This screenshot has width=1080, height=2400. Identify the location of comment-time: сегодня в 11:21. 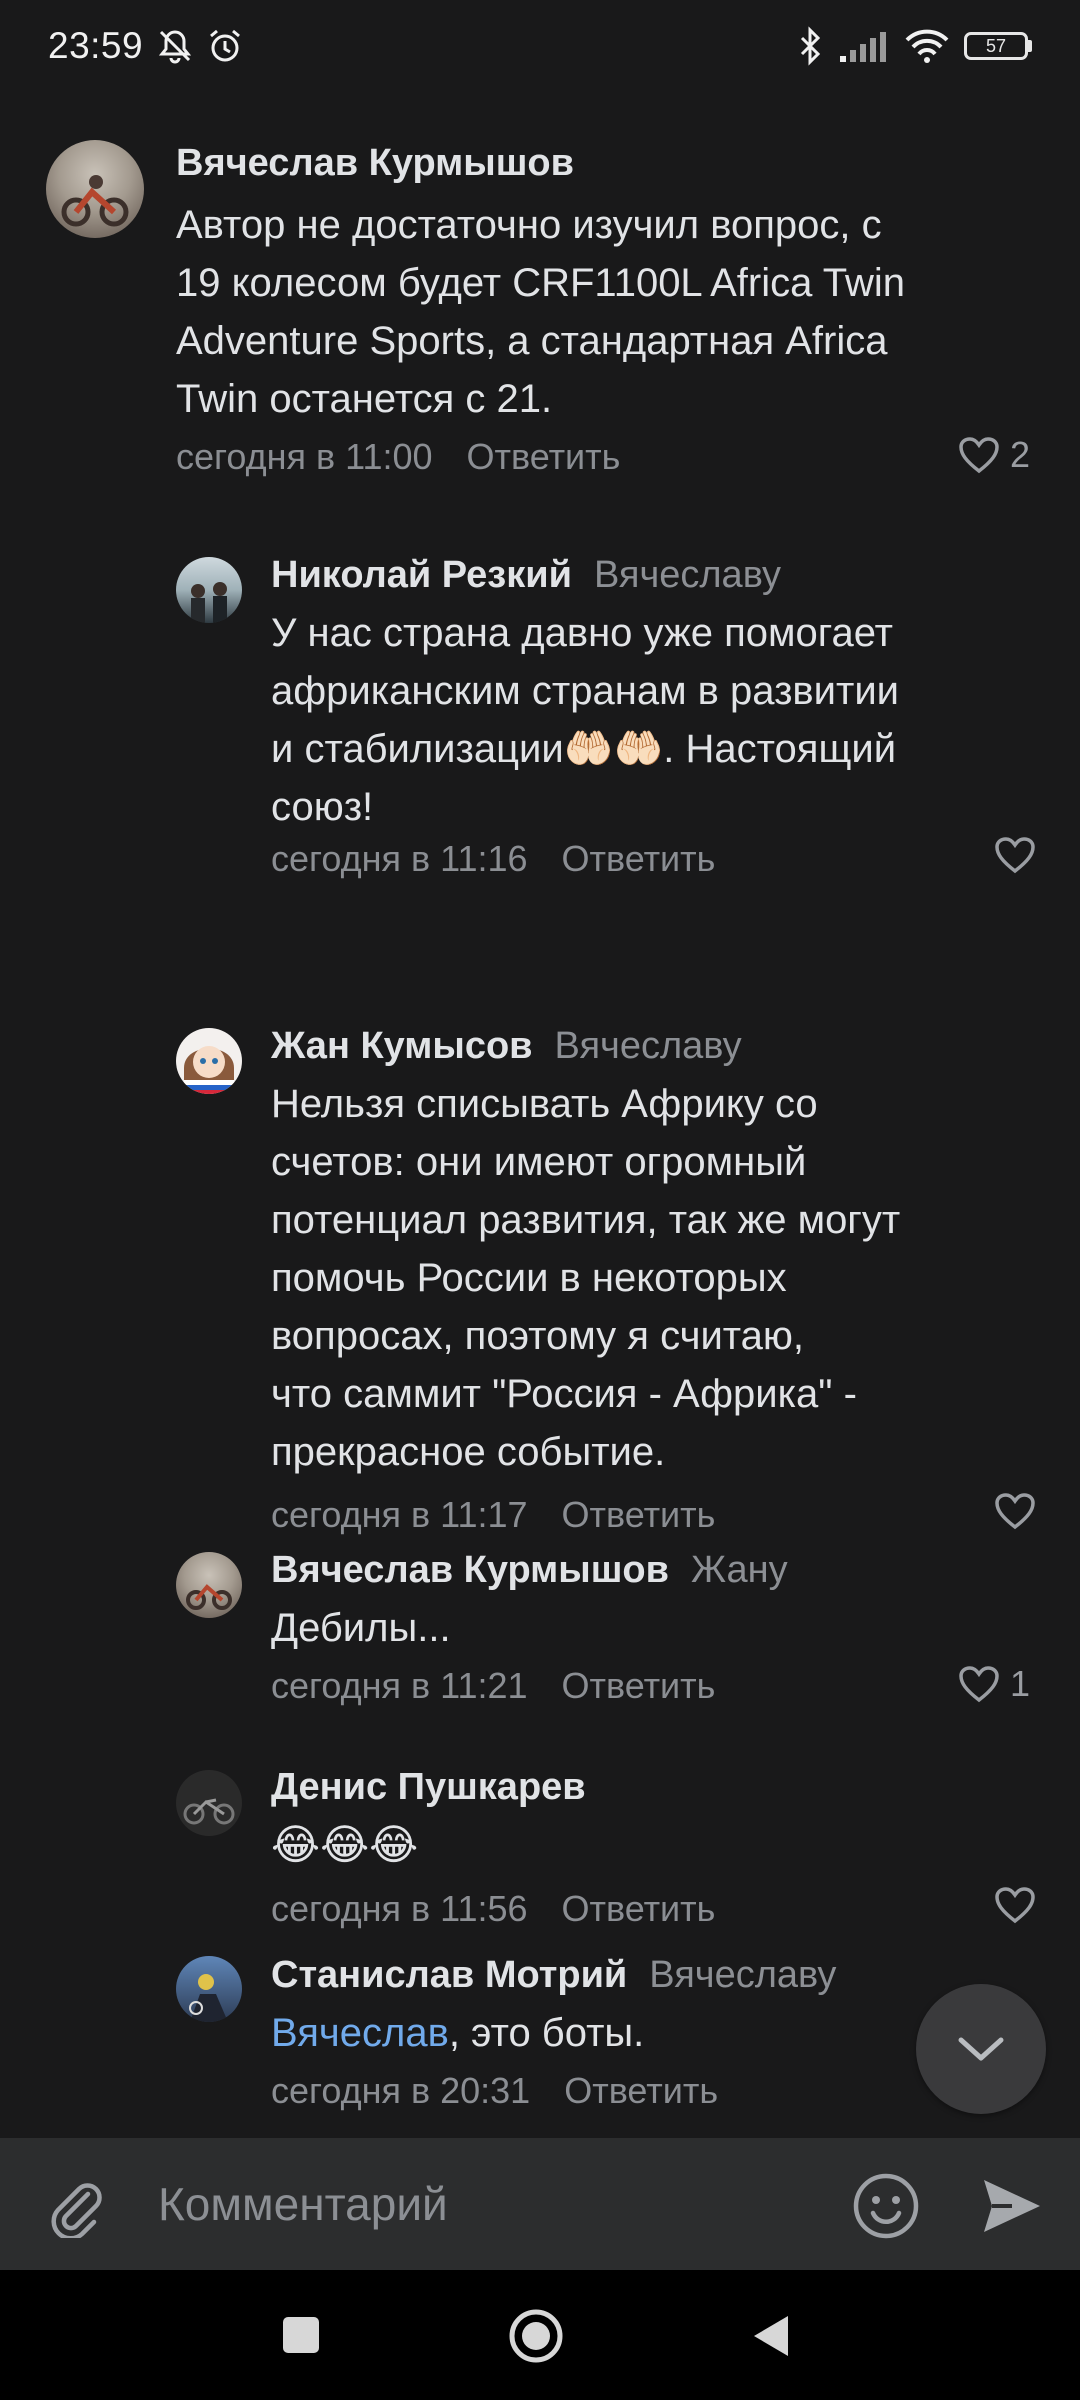
(399, 1685).